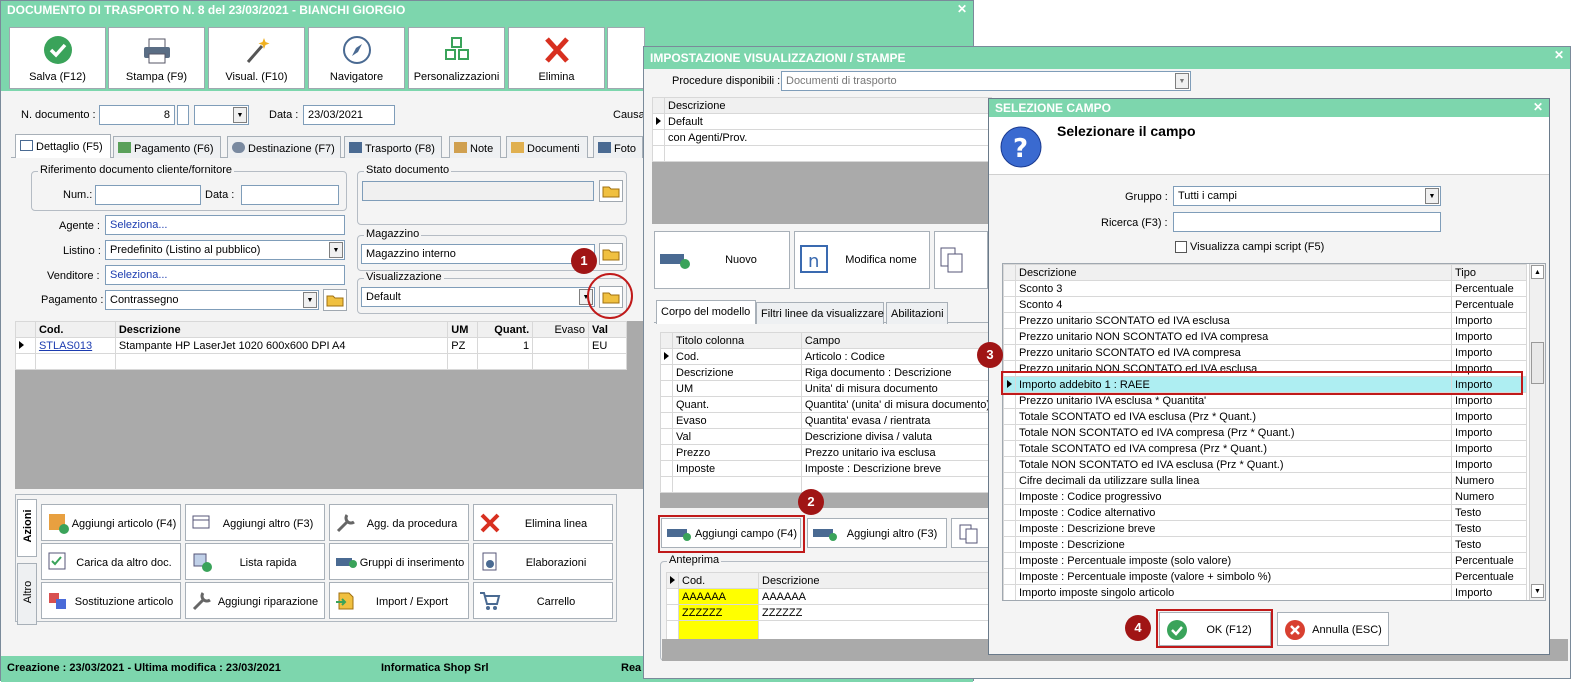 The height and width of the screenshot is (682, 1573). What do you see at coordinates (1265, 512) in the screenshot?
I see `table-row: Imposte : Codice alternativo Testo` at bounding box center [1265, 512].